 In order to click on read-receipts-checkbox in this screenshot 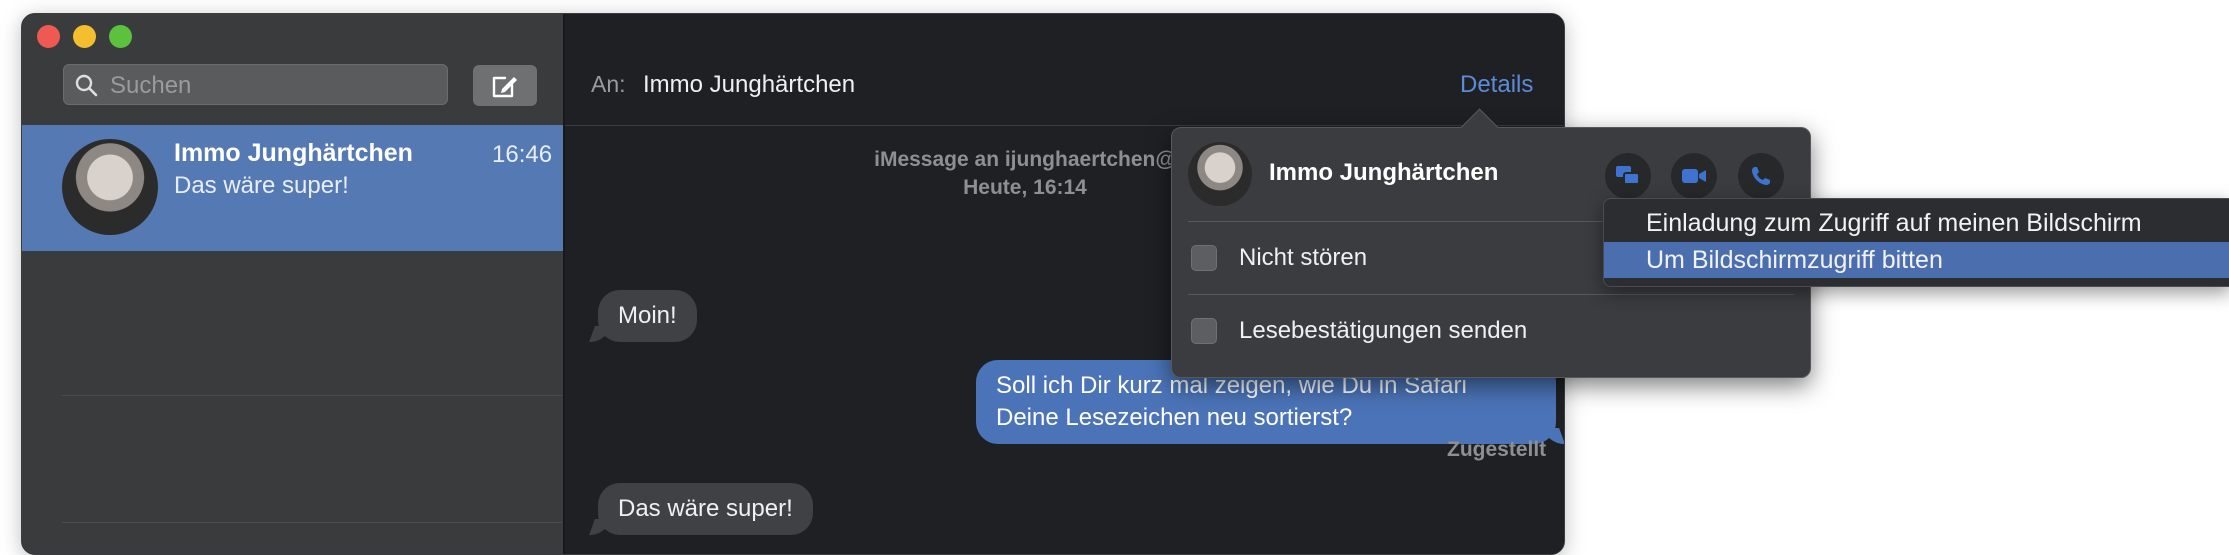, I will do `click(1204, 331)`.